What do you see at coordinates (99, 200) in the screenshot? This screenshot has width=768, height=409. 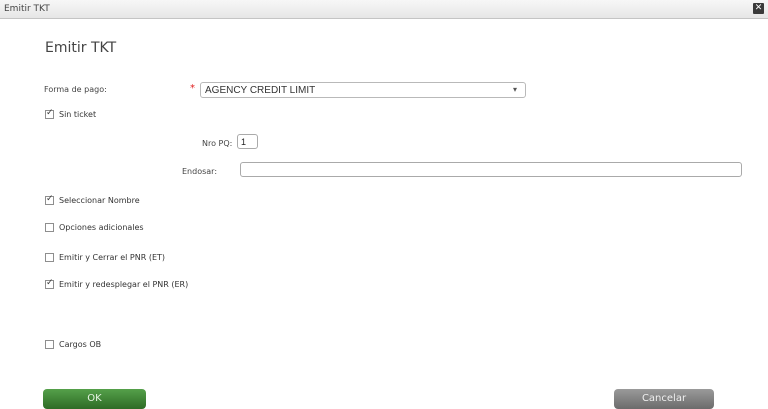 I see `checkbox-label: Seleccionar Nombre` at bounding box center [99, 200].